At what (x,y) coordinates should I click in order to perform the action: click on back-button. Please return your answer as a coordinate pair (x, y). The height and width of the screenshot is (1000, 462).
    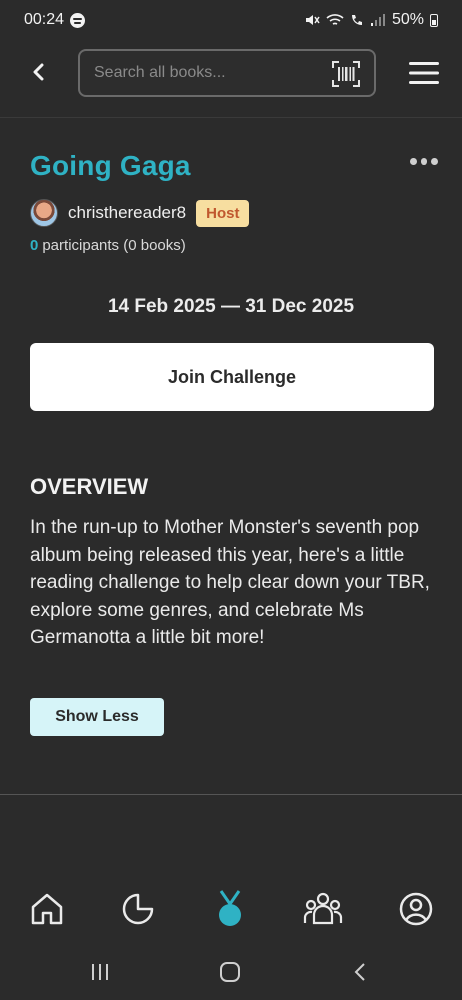
    Looking at the image, I should click on (38, 72).